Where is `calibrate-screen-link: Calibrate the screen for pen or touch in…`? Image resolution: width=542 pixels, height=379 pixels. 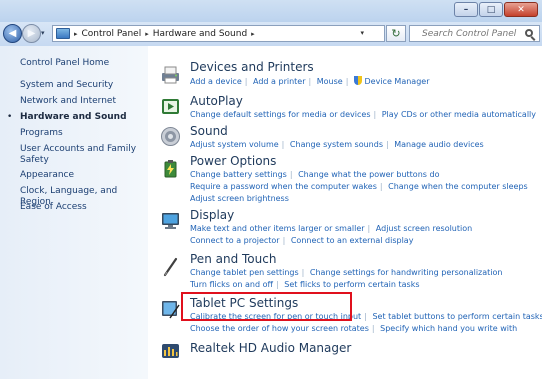
calibrate-screen-link: Calibrate the screen for pen or touch in… is located at coordinates (275, 316).